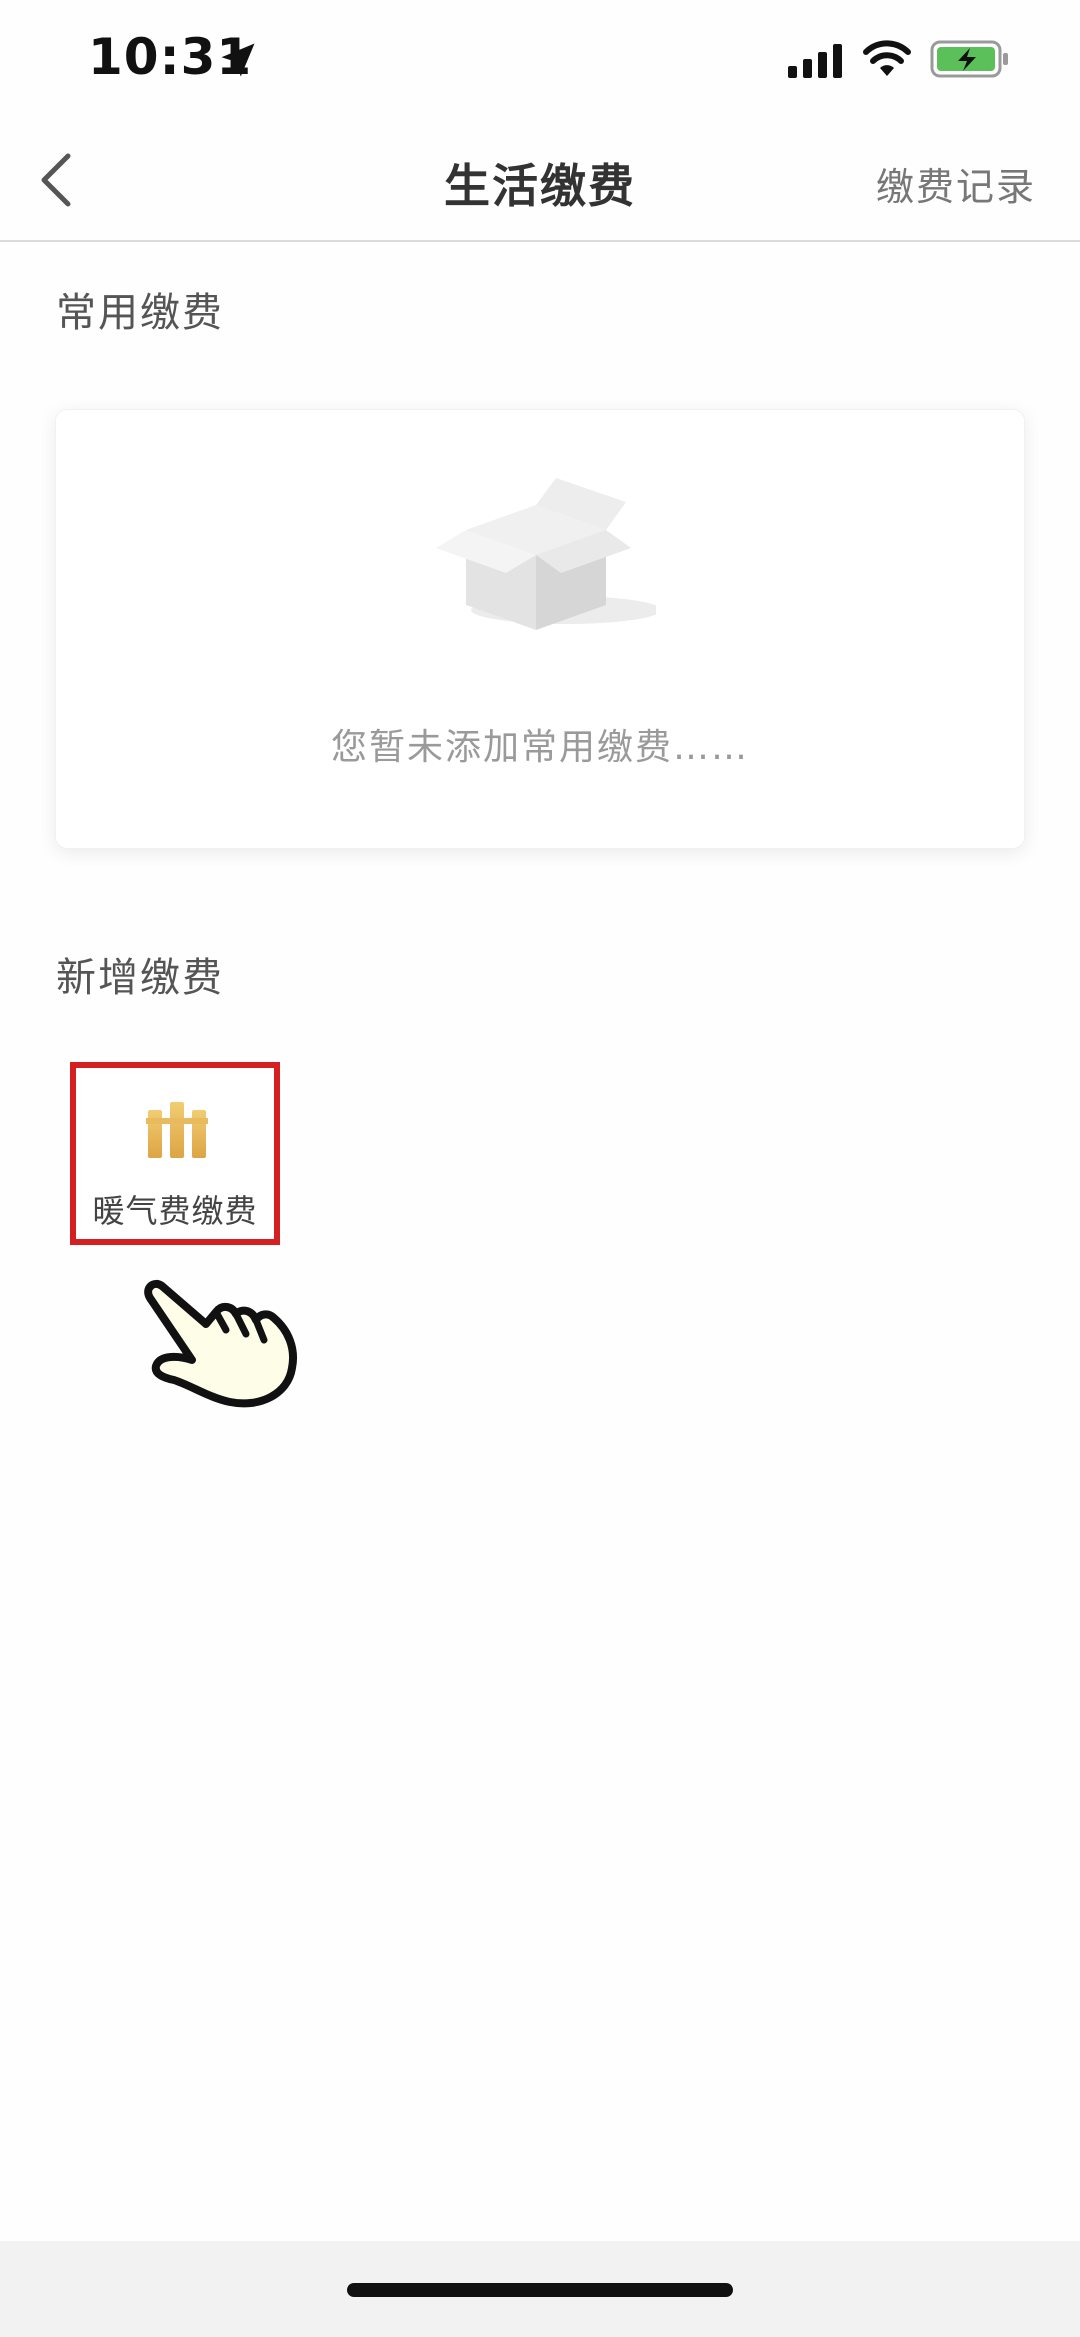 This screenshot has height=2337, width=1080. What do you see at coordinates (140, 313) in the screenshot?
I see `common-payments-title: 常用缴费` at bounding box center [140, 313].